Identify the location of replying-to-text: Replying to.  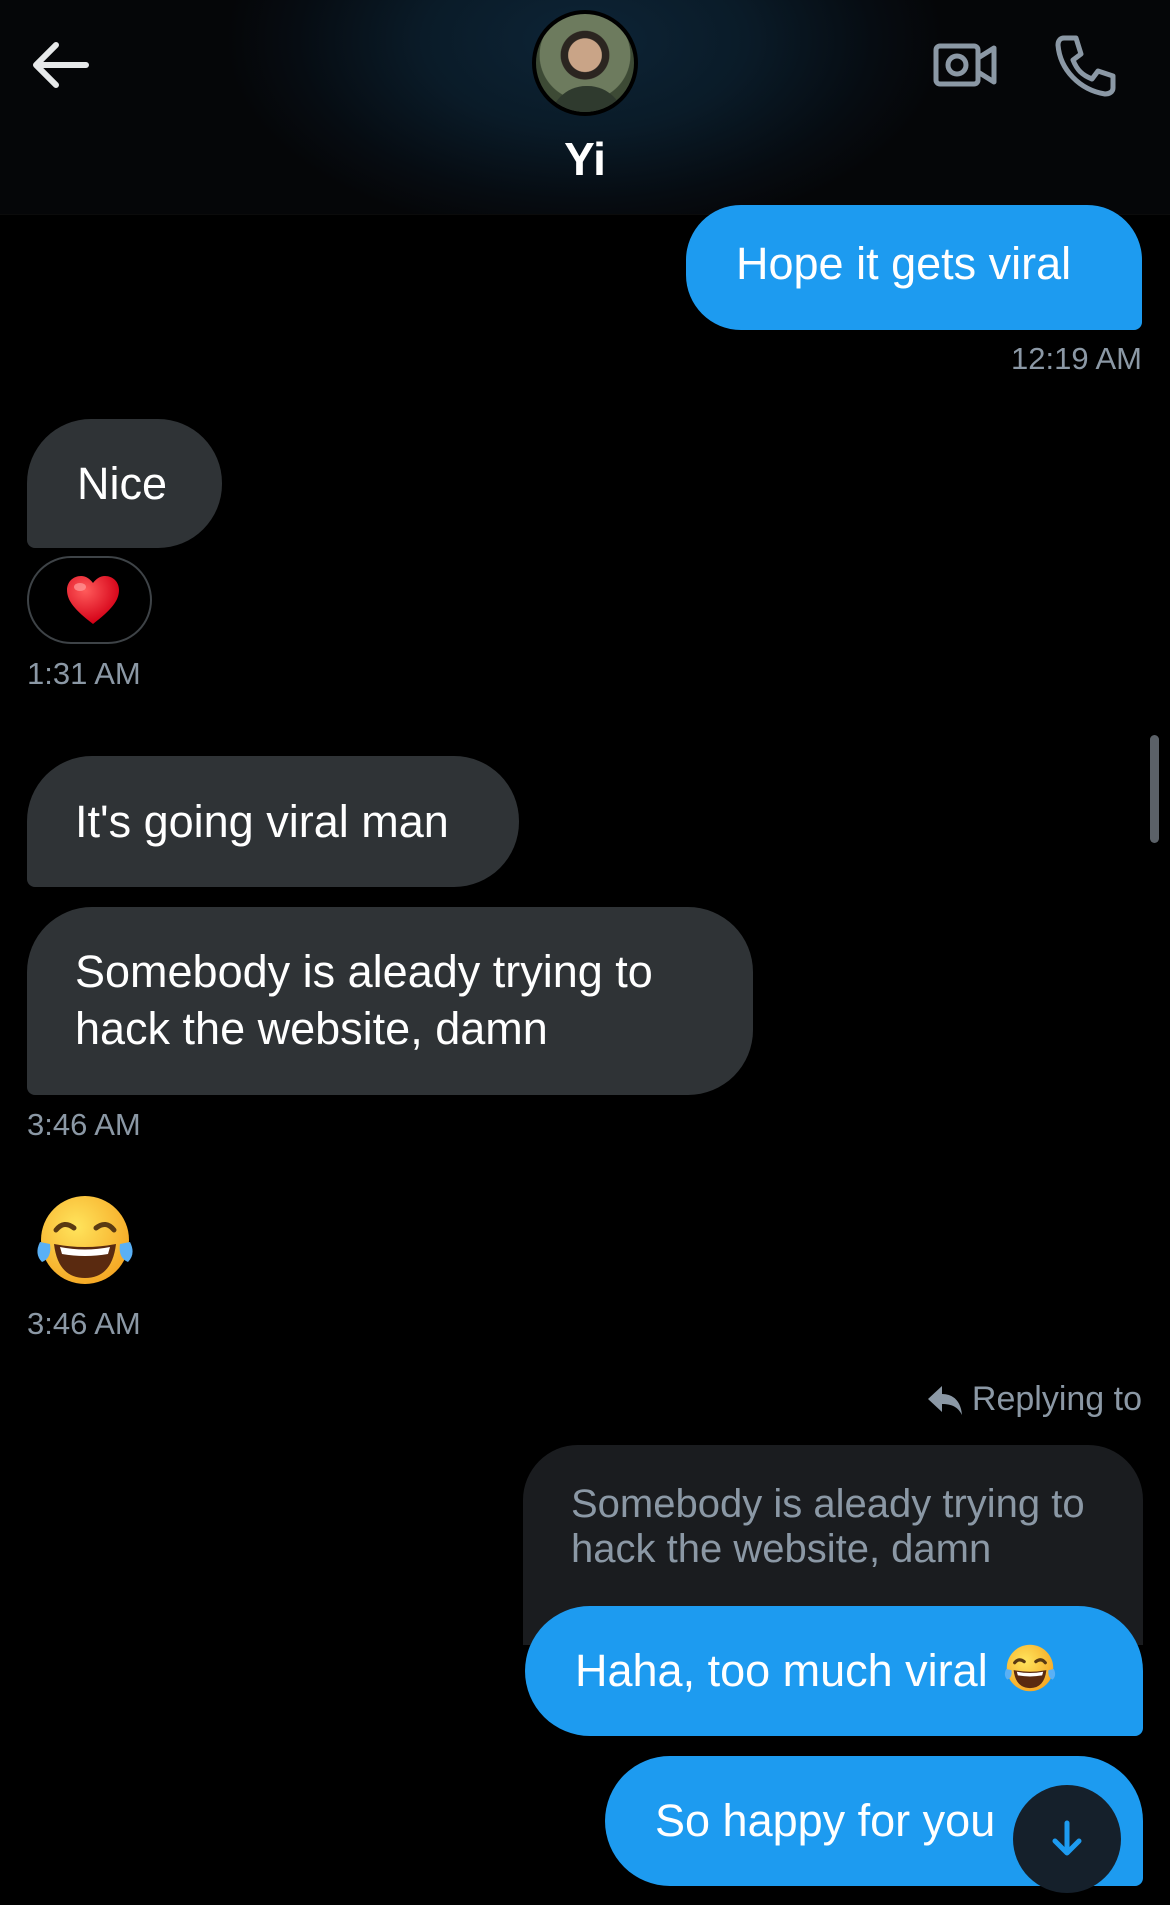
(1056, 1399).